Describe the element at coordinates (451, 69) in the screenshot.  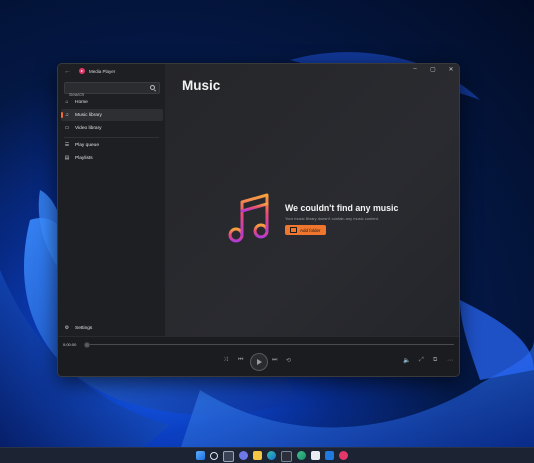
I see `close-button: ✕` at that location.